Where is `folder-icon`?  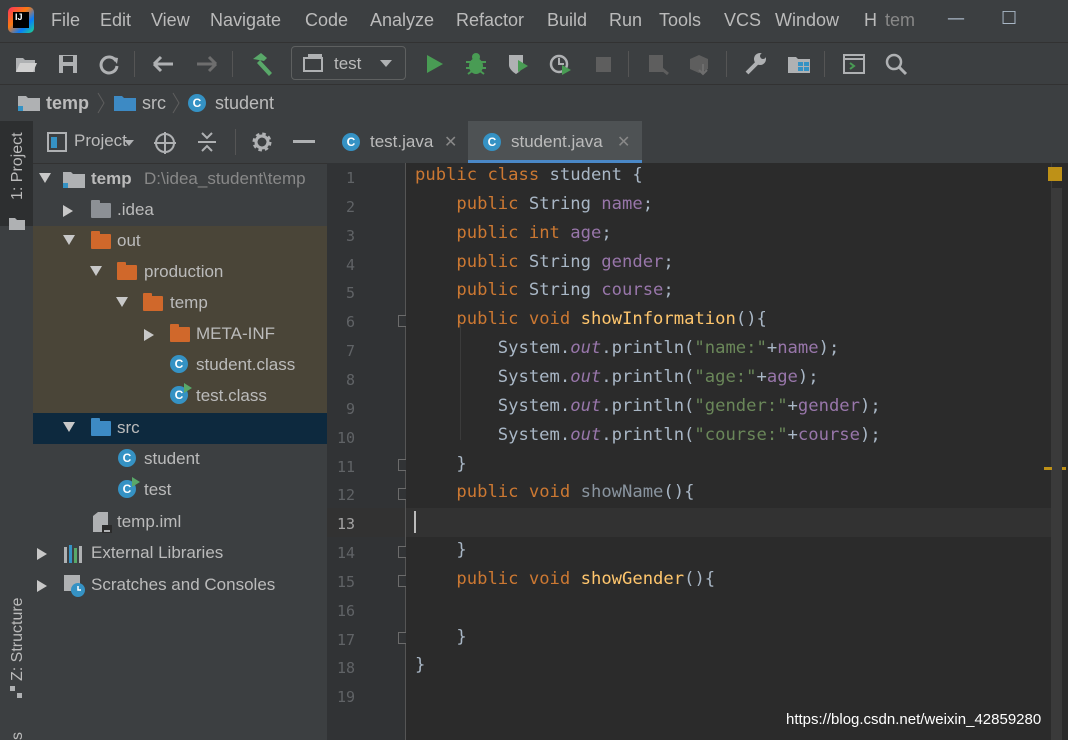 folder-icon is located at coordinates (17, 224).